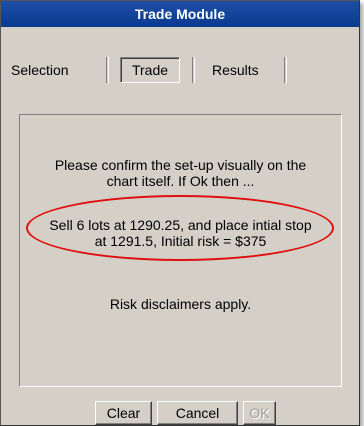  Describe the element at coordinates (180, 241) in the screenshot. I see `trade-line-2: at 1291.5, Initial risk = $375` at that location.